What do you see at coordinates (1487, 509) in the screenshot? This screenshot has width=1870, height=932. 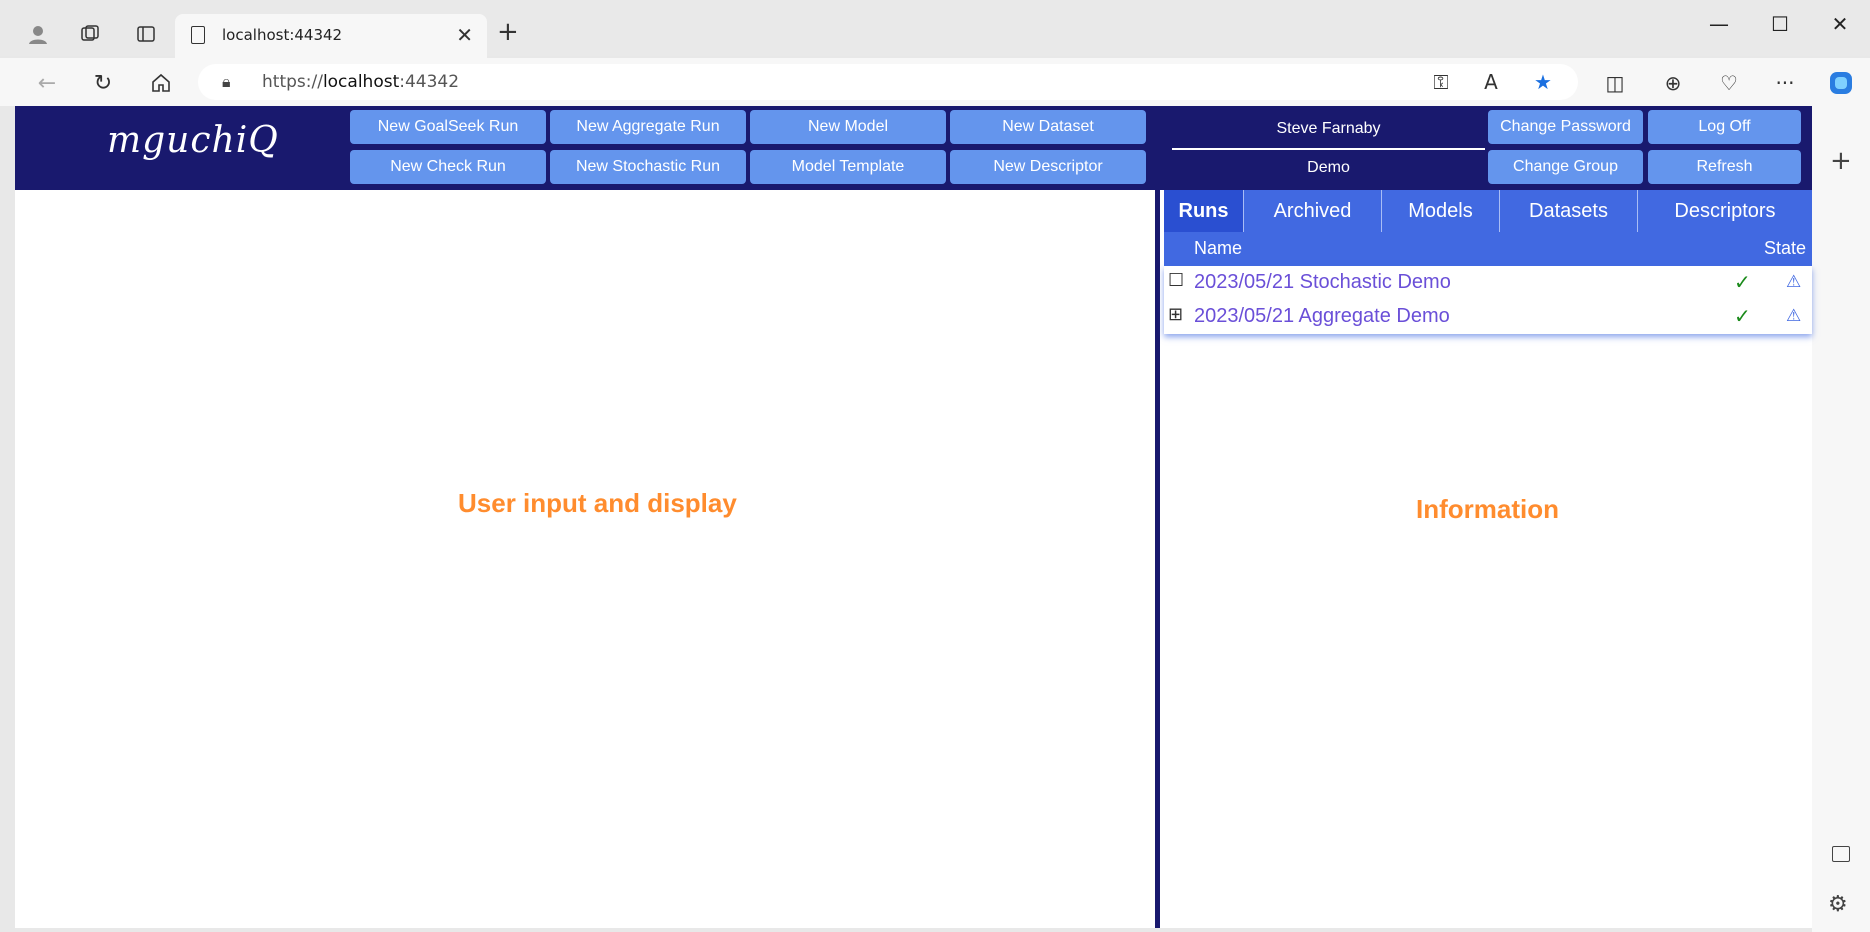 I see `right-panel-label: Information` at bounding box center [1487, 509].